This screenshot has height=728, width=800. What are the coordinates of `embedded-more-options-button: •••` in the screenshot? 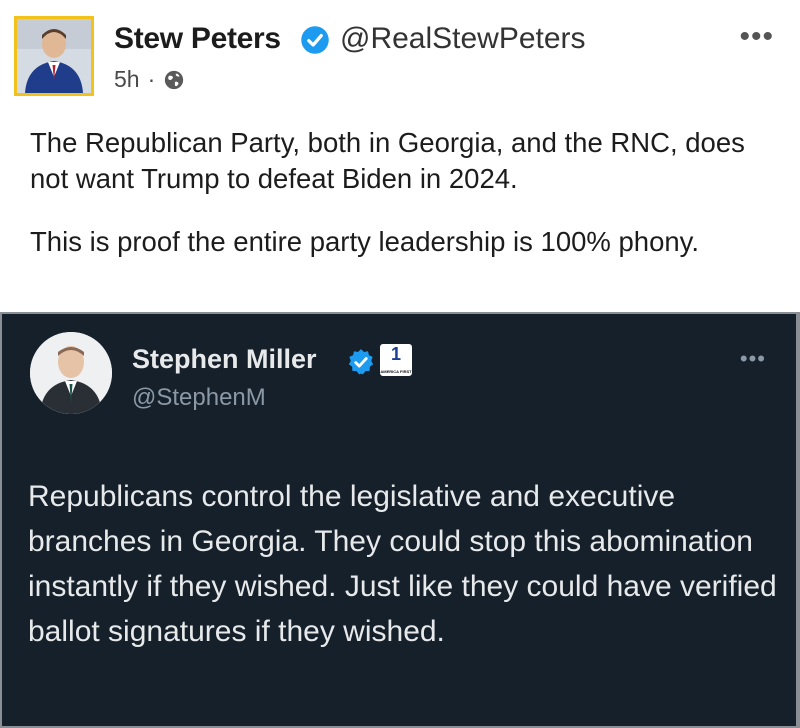 It's located at (753, 359).